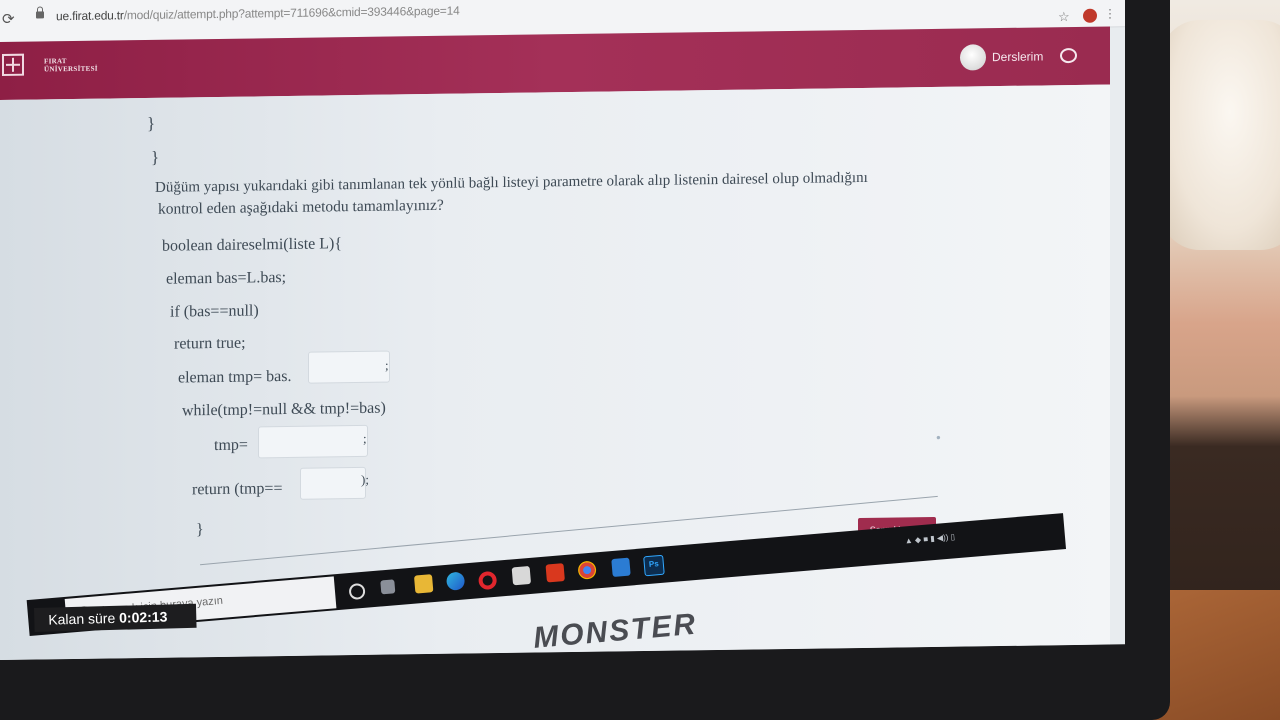 The width and height of the screenshot is (1280, 720). Describe the element at coordinates (155, 157) in the screenshot. I see `code-brace-outer: }` at that location.